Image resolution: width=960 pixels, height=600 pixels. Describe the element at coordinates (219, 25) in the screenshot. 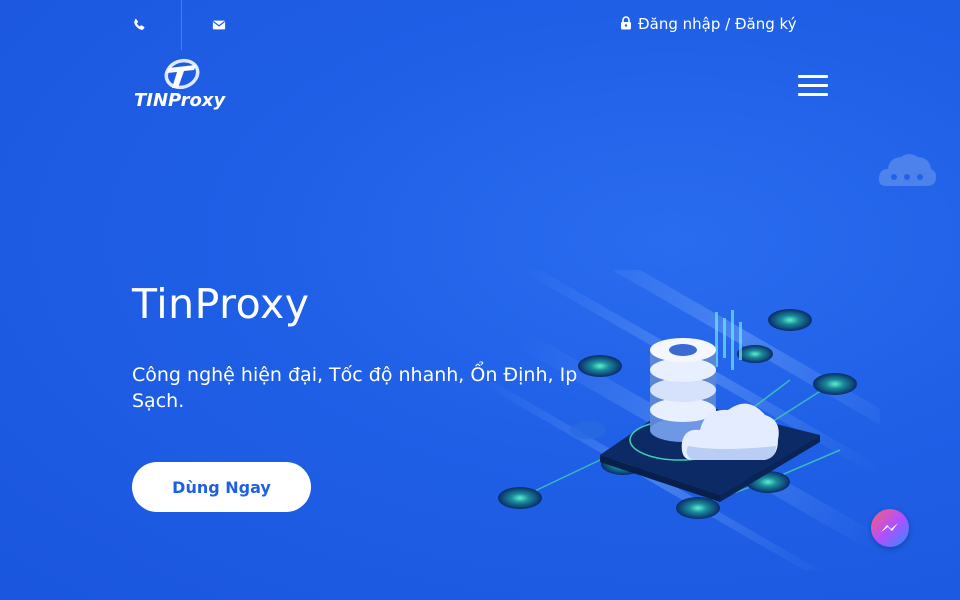

I see `mail-icon` at that location.